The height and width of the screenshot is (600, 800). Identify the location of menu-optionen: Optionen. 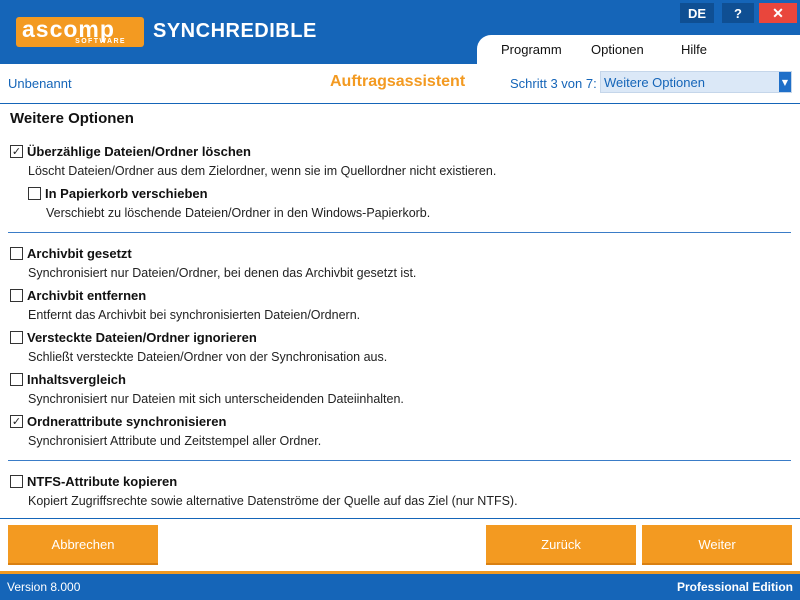
(617, 49).